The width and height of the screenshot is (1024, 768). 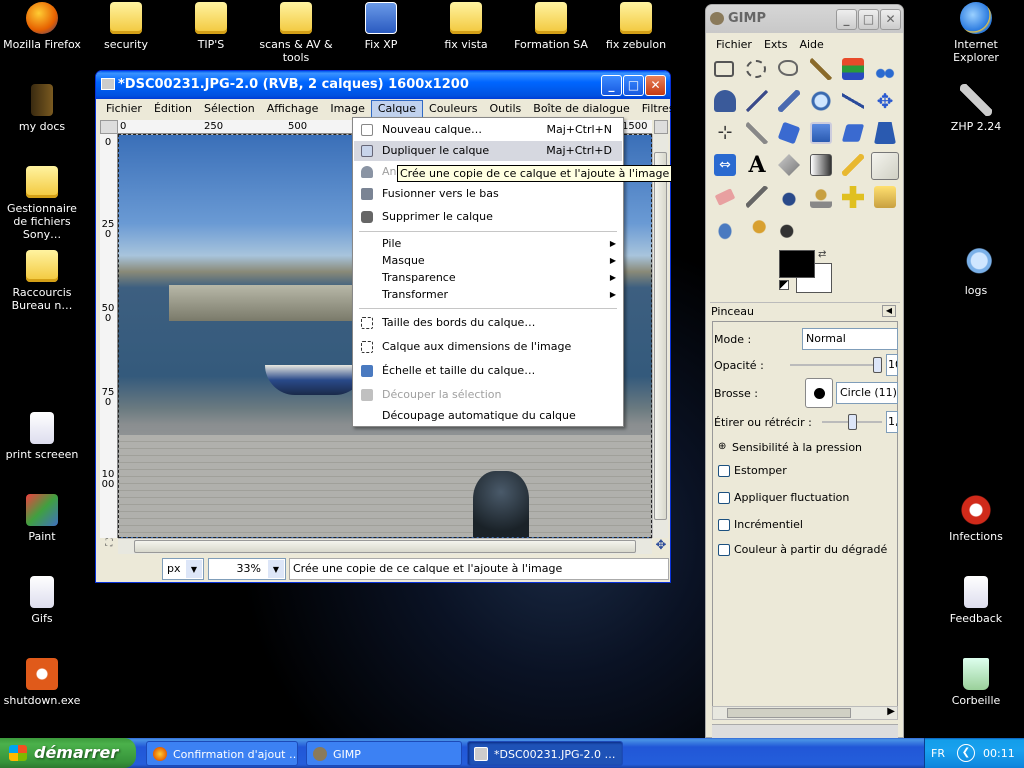 I want to click on desktop-icon-security: security, so click(x=126, y=26).